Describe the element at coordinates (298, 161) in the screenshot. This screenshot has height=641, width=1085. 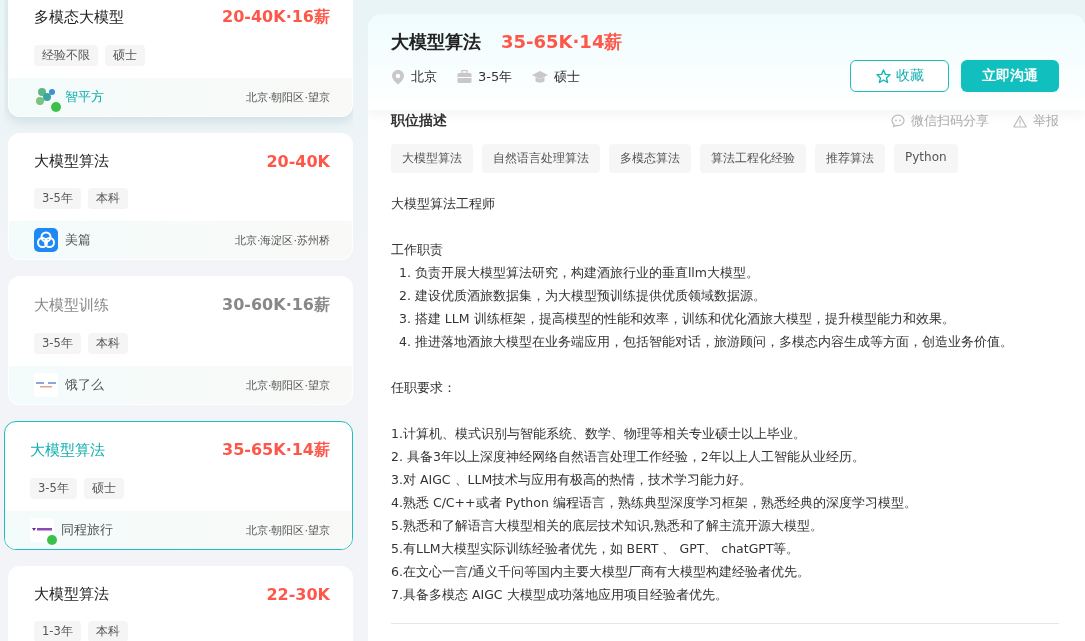
I see `salary: 20-40K` at that location.